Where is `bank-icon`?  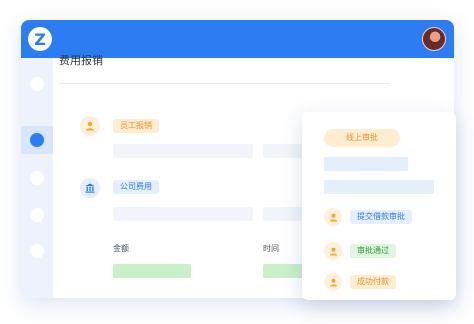
bank-icon is located at coordinates (90, 188).